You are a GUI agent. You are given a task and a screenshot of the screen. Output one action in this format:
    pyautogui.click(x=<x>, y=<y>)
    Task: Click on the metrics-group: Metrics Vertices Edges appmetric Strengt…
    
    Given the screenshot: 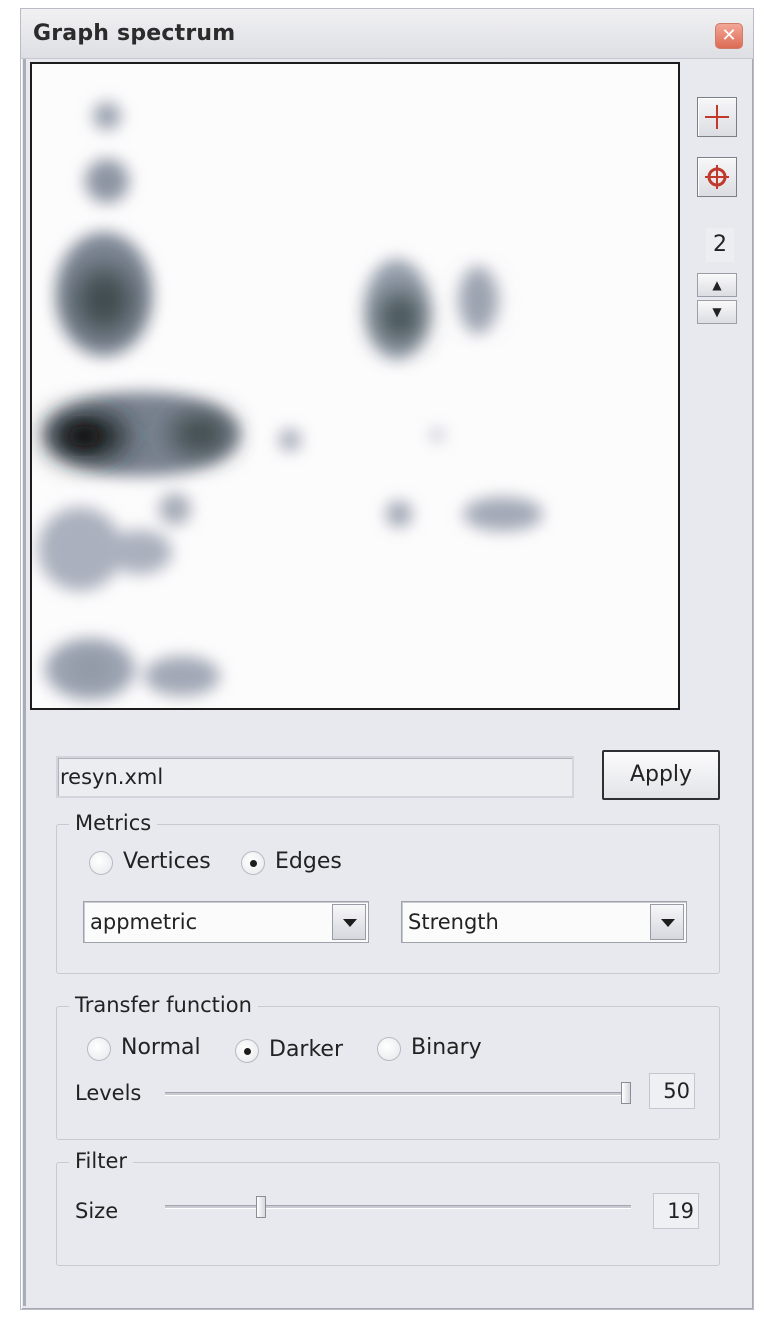 What is the action you would take?
    pyautogui.click(x=388, y=892)
    